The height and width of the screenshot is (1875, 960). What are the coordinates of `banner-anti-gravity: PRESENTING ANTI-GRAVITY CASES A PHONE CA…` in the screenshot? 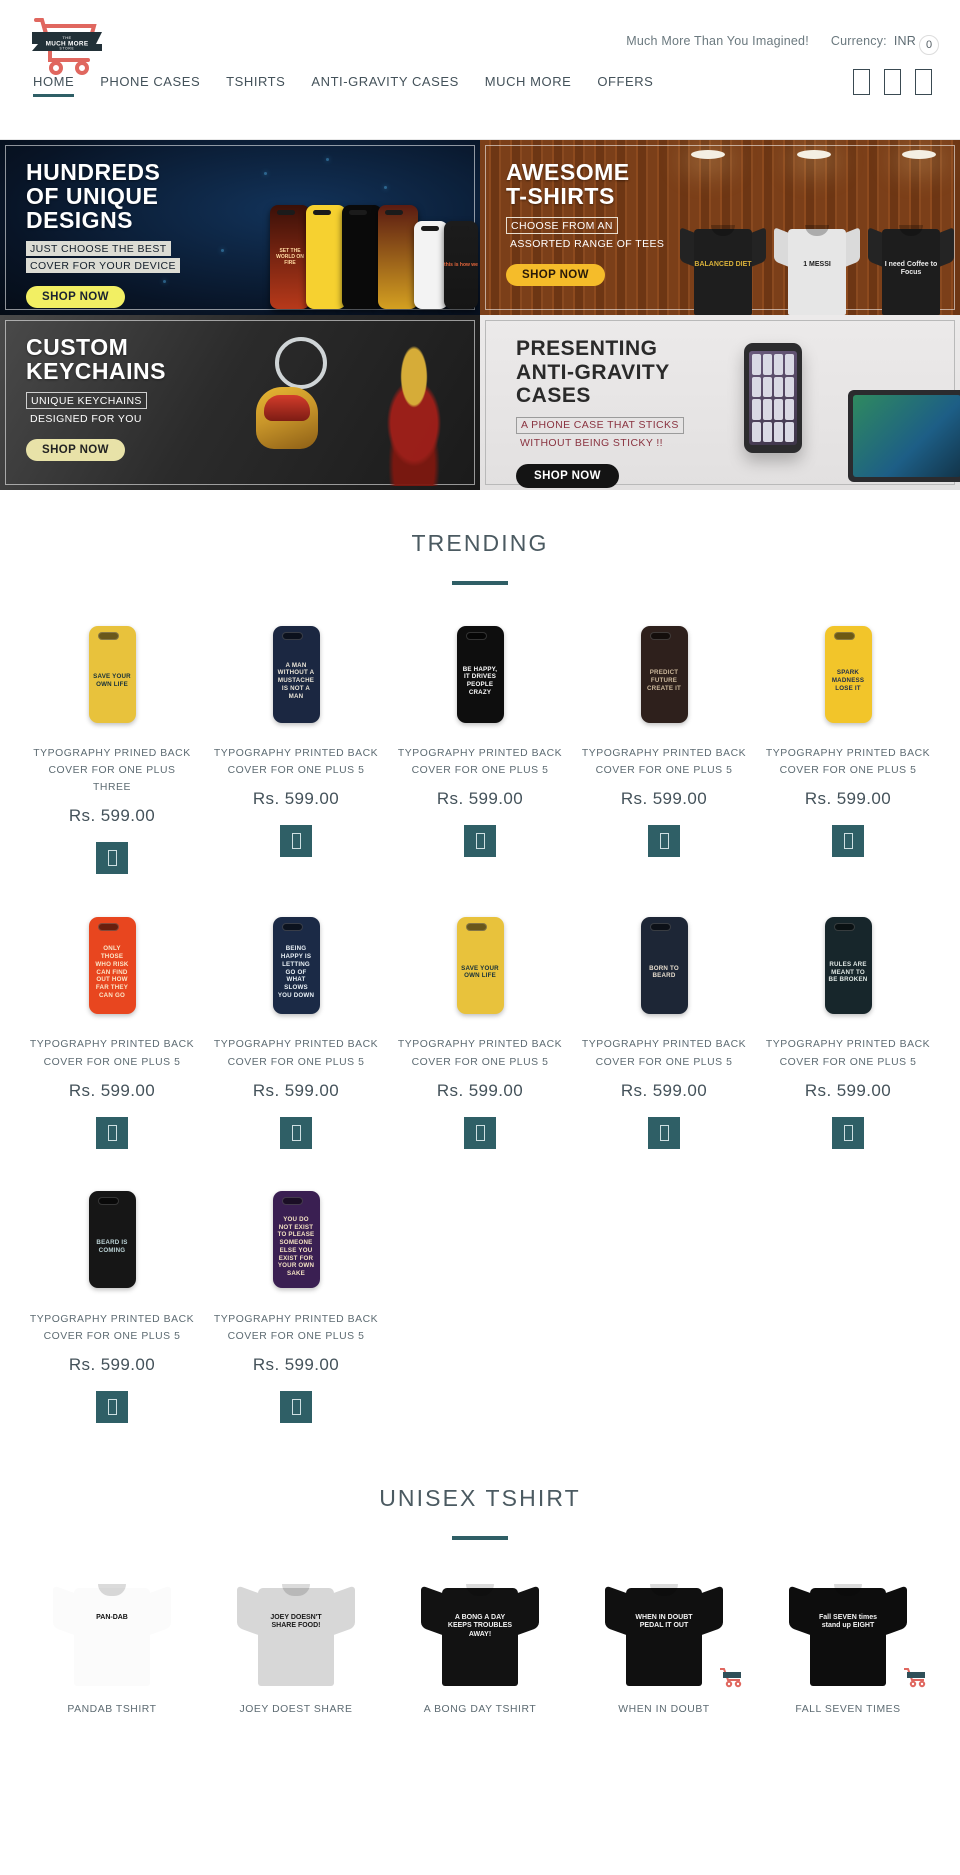 It's located at (720, 402).